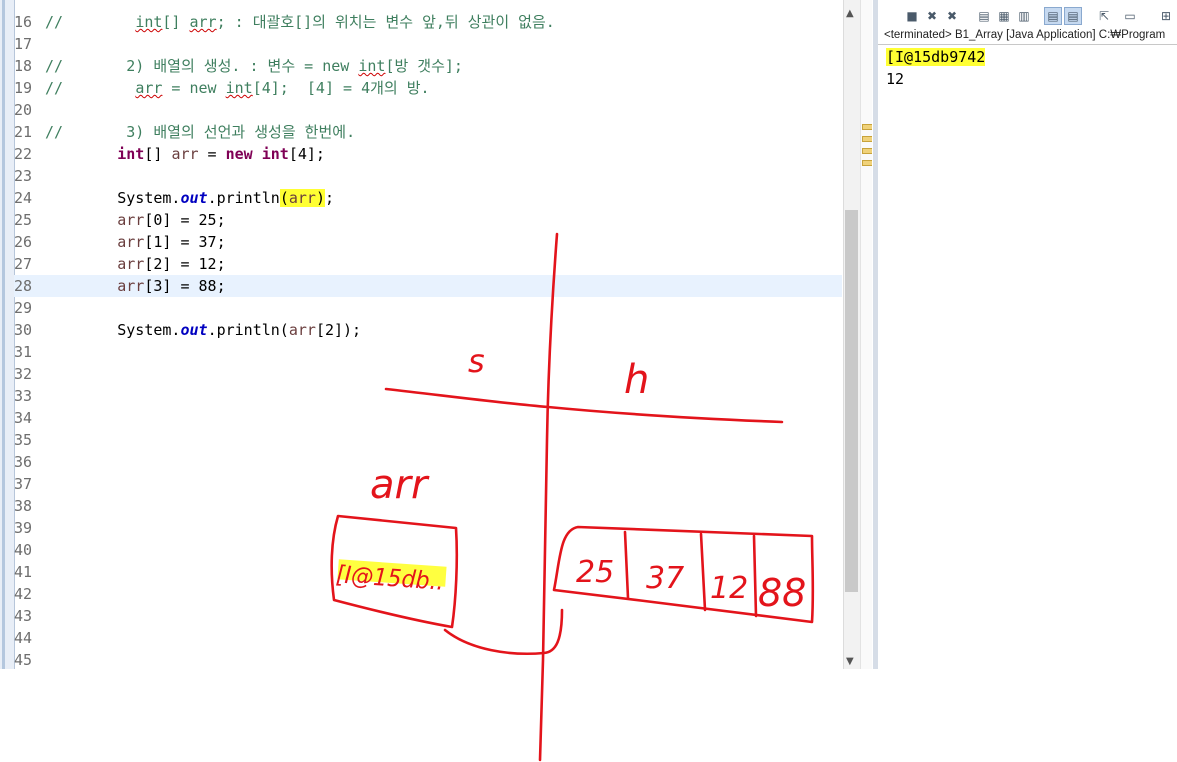 The image size is (1177, 762). I want to click on line-number: 20, so click(23, 110).